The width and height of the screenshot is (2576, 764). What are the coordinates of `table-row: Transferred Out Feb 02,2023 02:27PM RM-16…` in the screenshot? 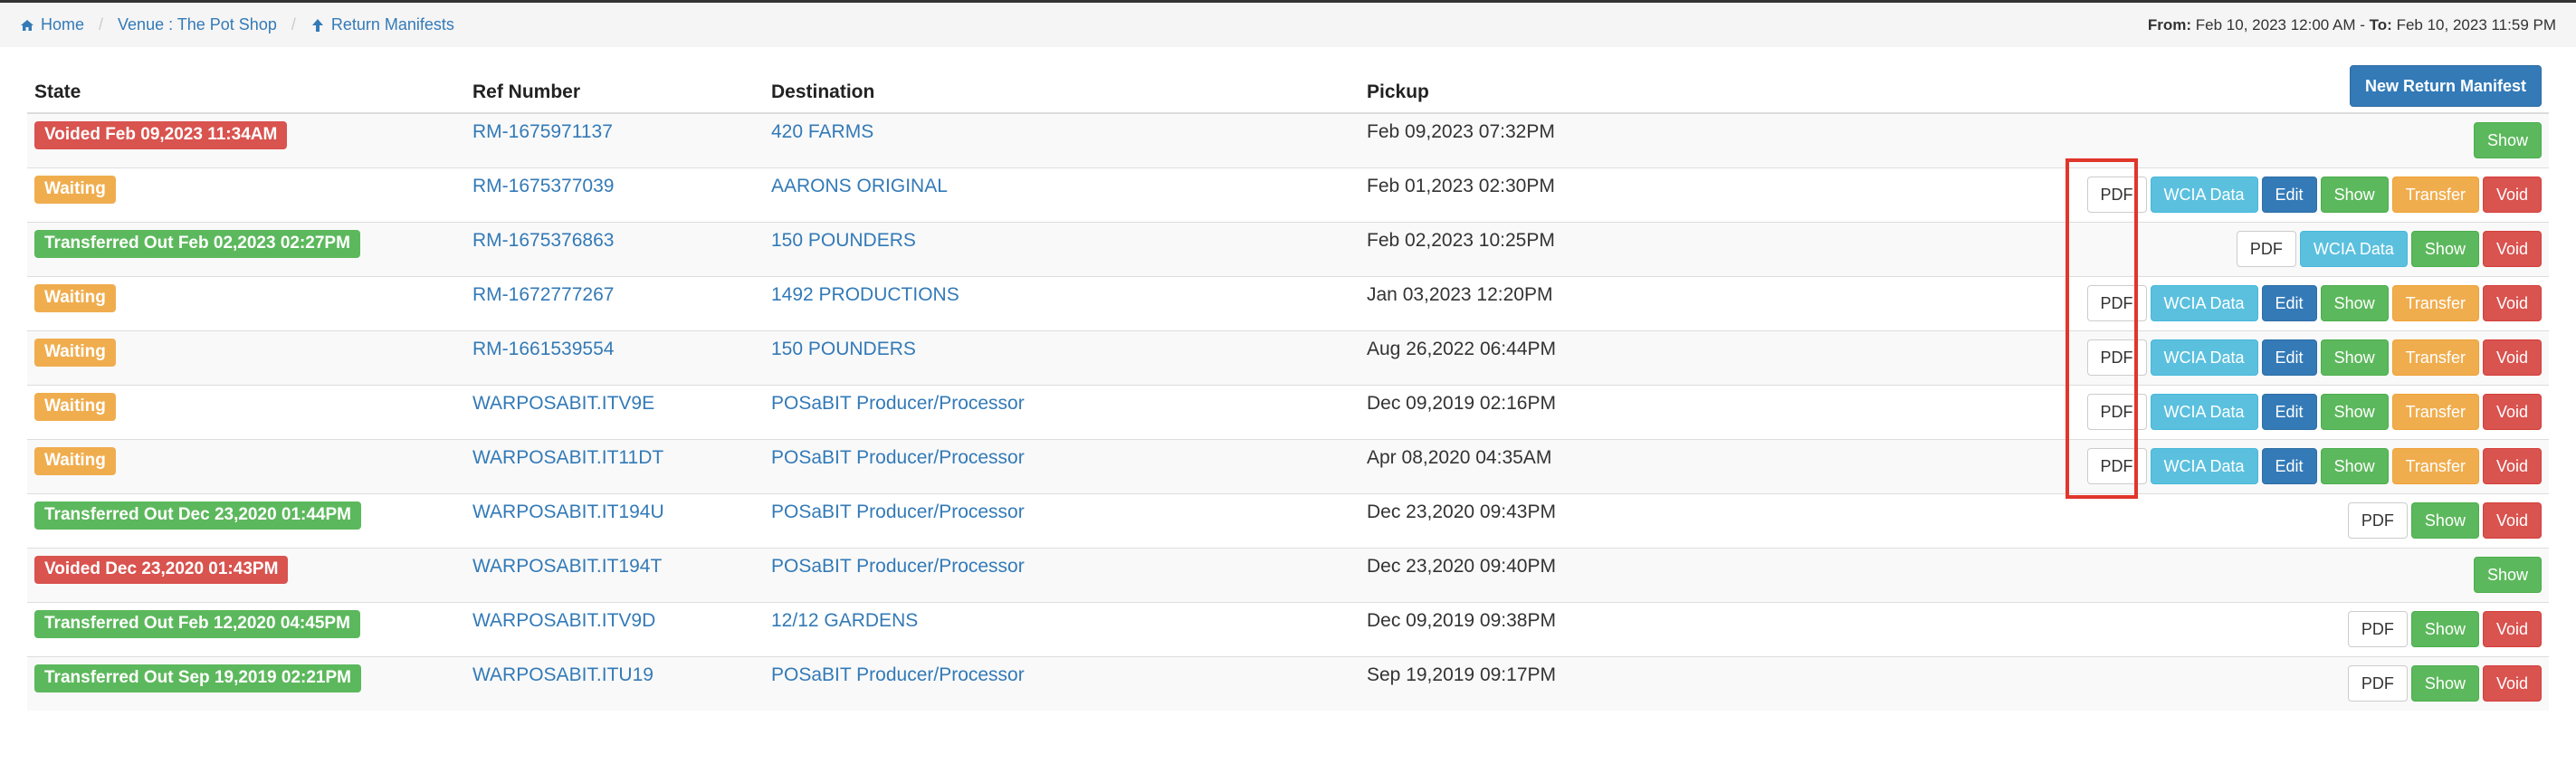 It's located at (1288, 249).